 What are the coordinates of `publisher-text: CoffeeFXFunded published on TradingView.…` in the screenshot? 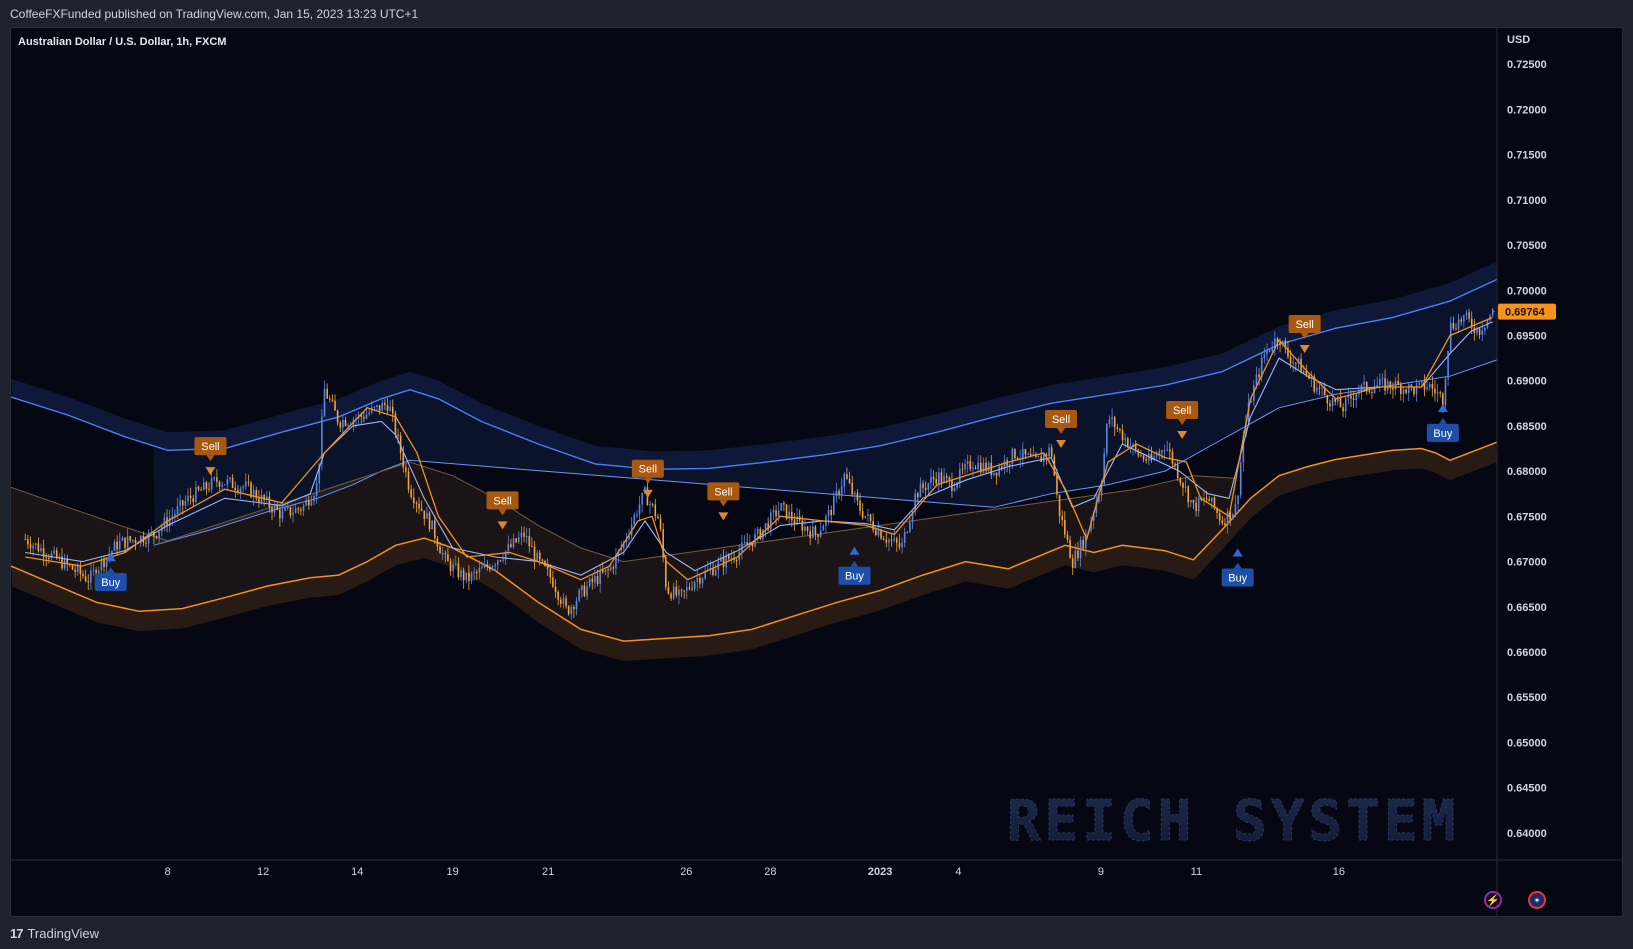 It's located at (214, 14).